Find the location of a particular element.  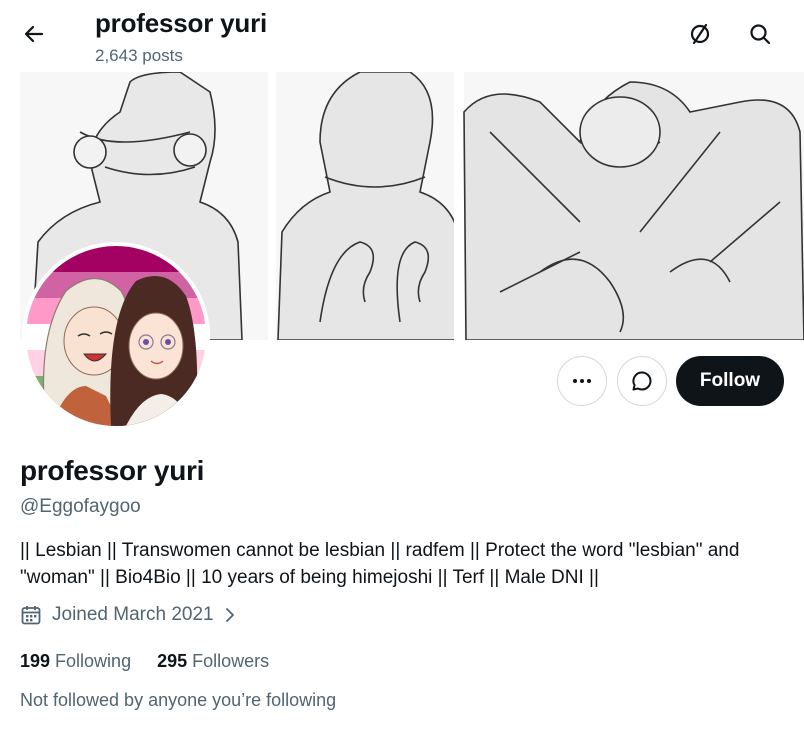

timeline-off-icon is located at coordinates (700, 34).